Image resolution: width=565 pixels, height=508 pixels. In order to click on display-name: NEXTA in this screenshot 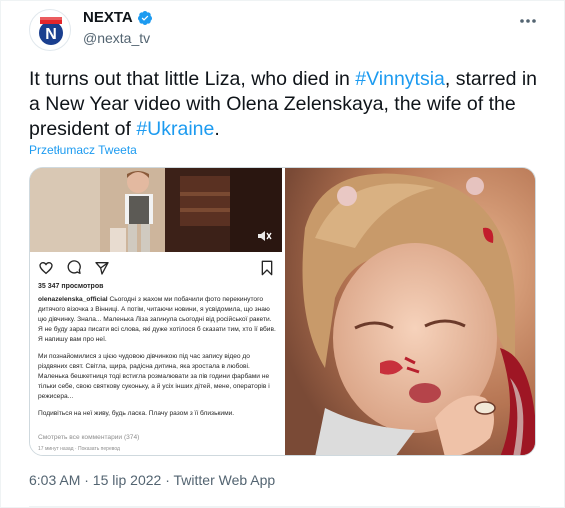, I will do `click(108, 18)`.